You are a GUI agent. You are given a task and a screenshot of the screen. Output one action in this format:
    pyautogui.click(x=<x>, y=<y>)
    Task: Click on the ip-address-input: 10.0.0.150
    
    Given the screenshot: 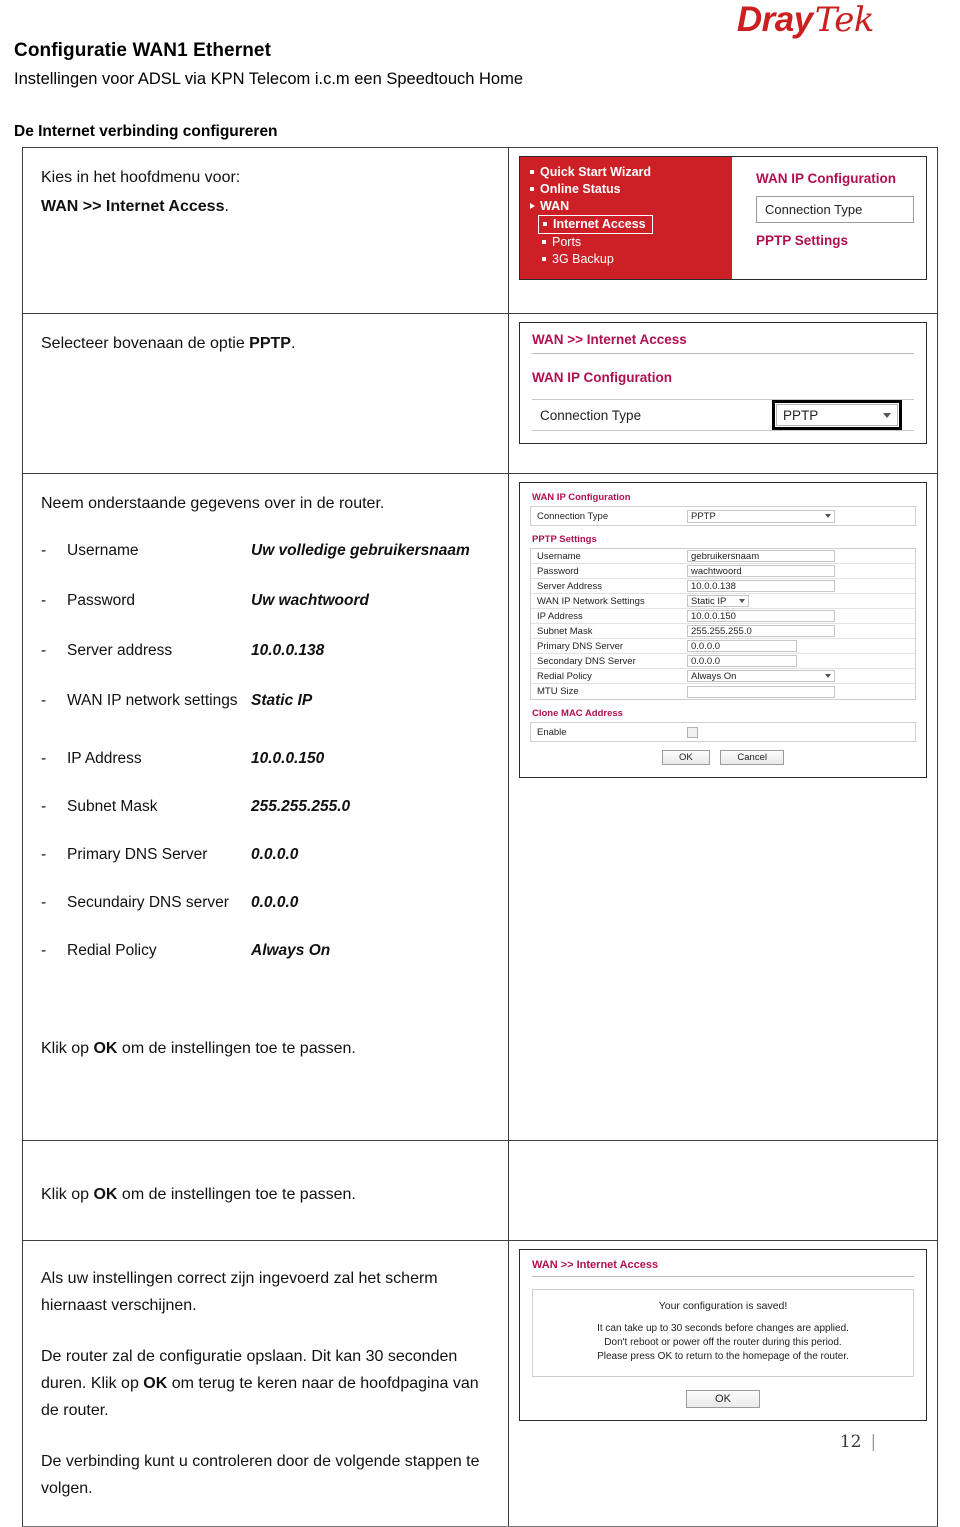 What is the action you would take?
    pyautogui.click(x=761, y=616)
    